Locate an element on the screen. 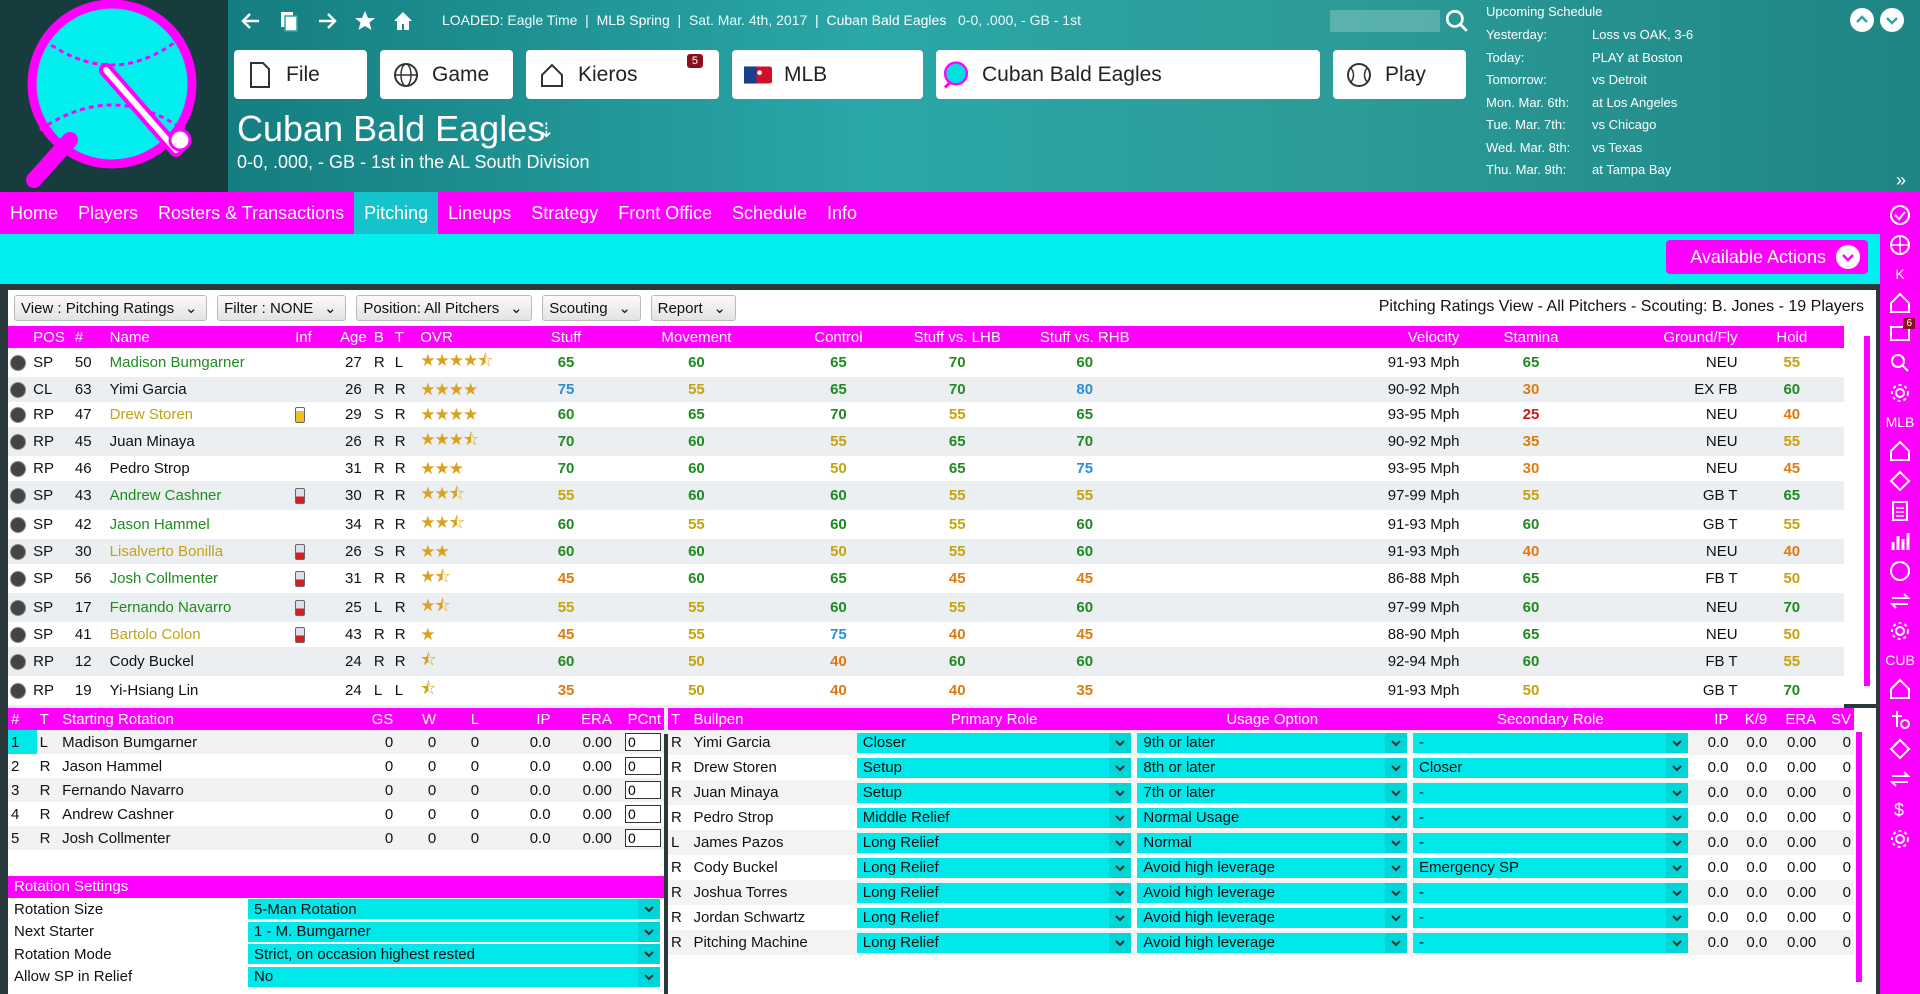 This screenshot has height=994, width=1920. secondary-role-select: Closer is located at coordinates (1550, 767).